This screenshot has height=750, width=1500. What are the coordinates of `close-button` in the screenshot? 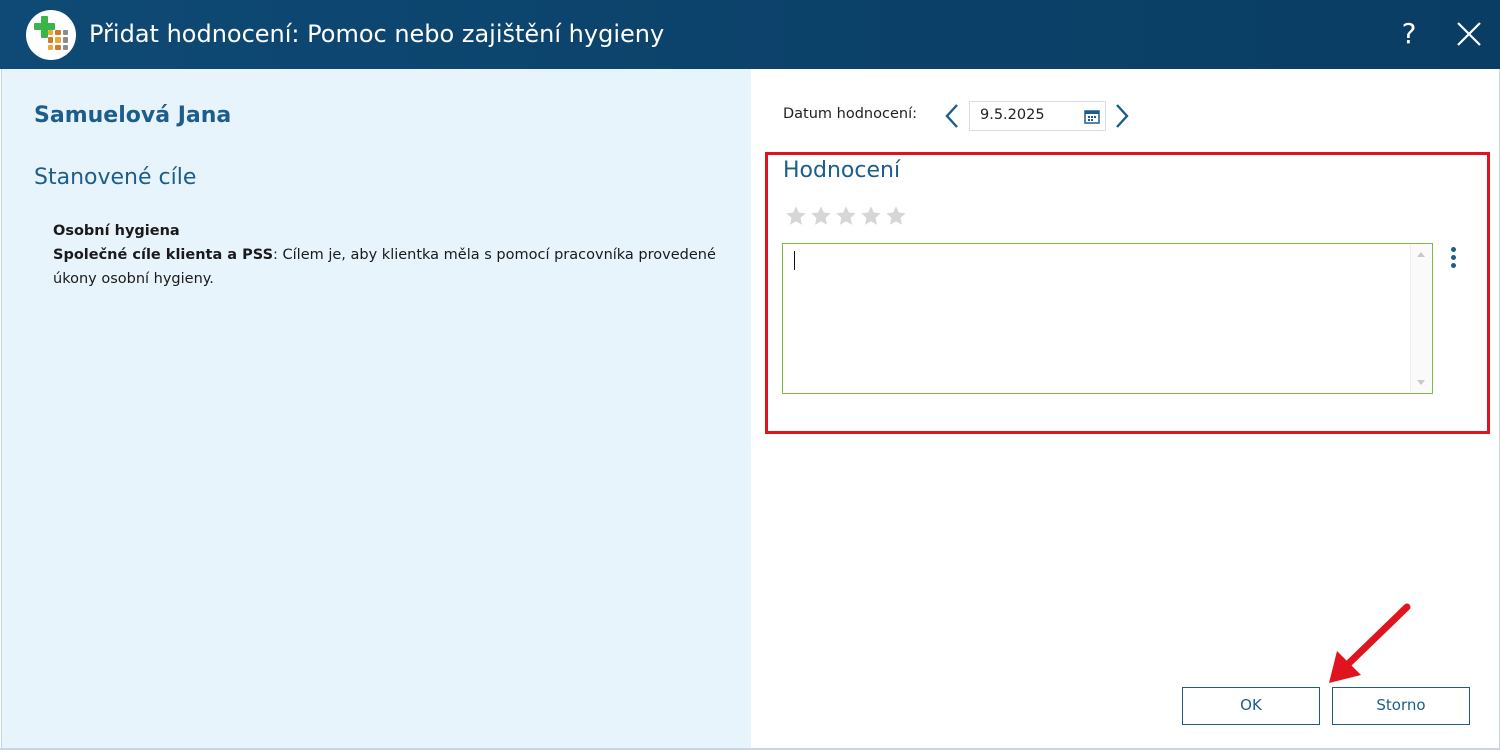 It's located at (1469, 34).